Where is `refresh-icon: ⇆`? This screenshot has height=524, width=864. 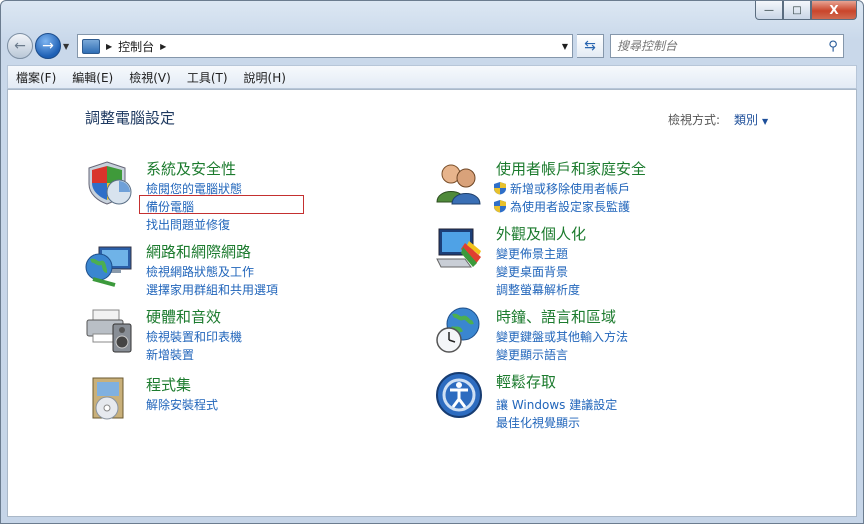
refresh-icon: ⇆ is located at coordinates (590, 46).